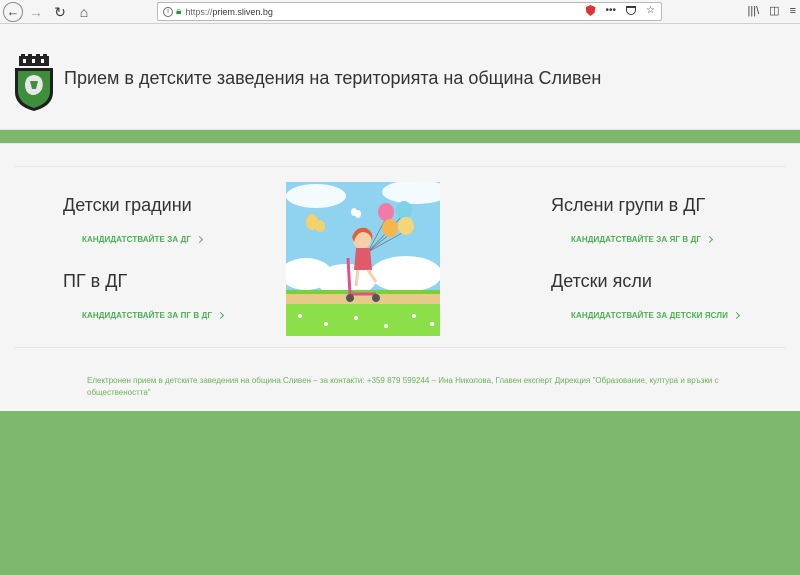 The width and height of the screenshot is (800, 575). I want to click on apply-kindergarten-label: КАНДИДАТСТВАЙТЕ ЗА ДГ, so click(137, 239).